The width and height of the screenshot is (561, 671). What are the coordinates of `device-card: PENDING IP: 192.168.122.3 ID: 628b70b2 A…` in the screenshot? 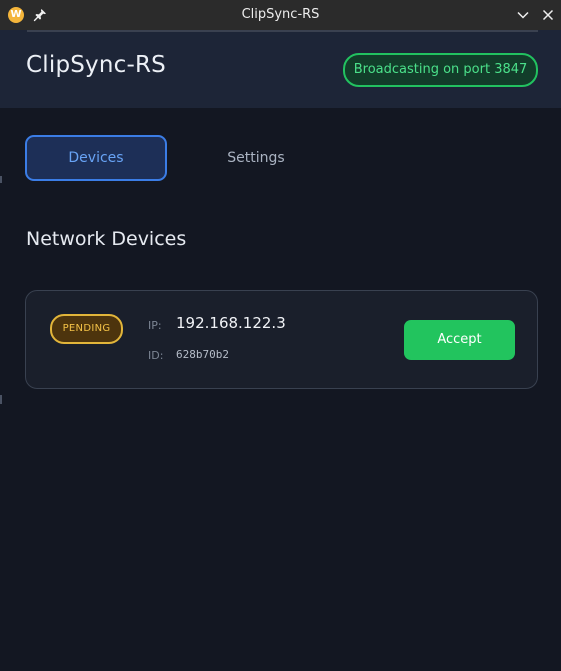 It's located at (281, 339).